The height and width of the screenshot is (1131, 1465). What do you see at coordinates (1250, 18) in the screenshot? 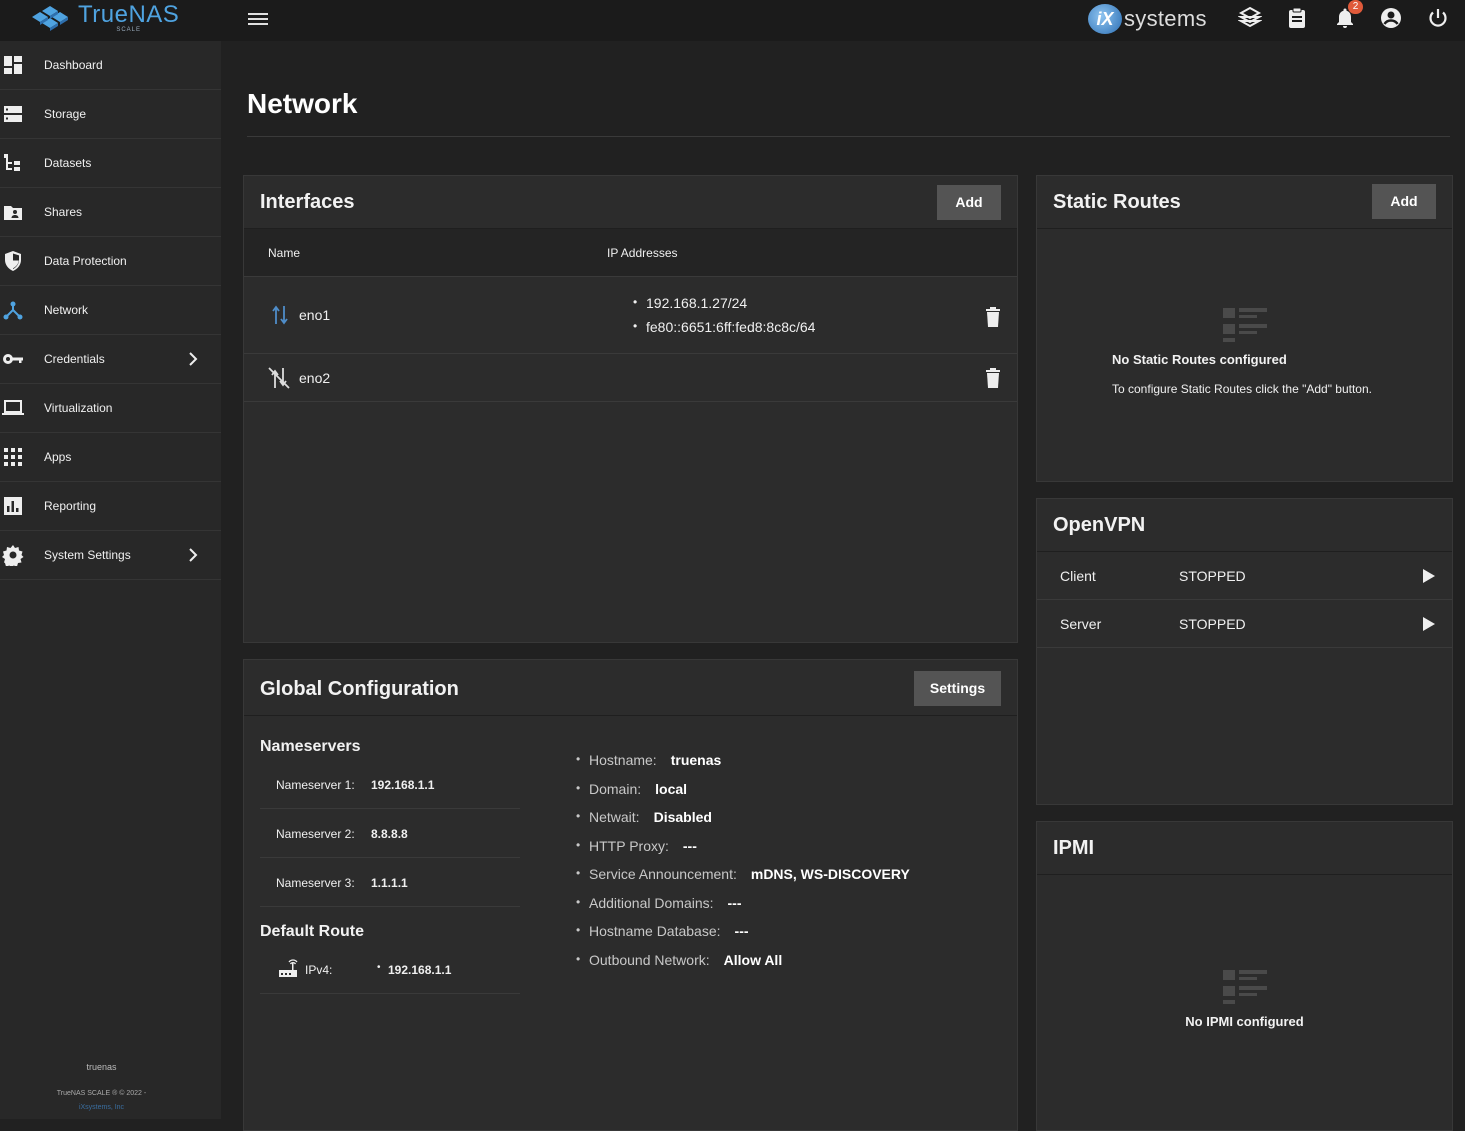
I see `truecommand-icon` at bounding box center [1250, 18].